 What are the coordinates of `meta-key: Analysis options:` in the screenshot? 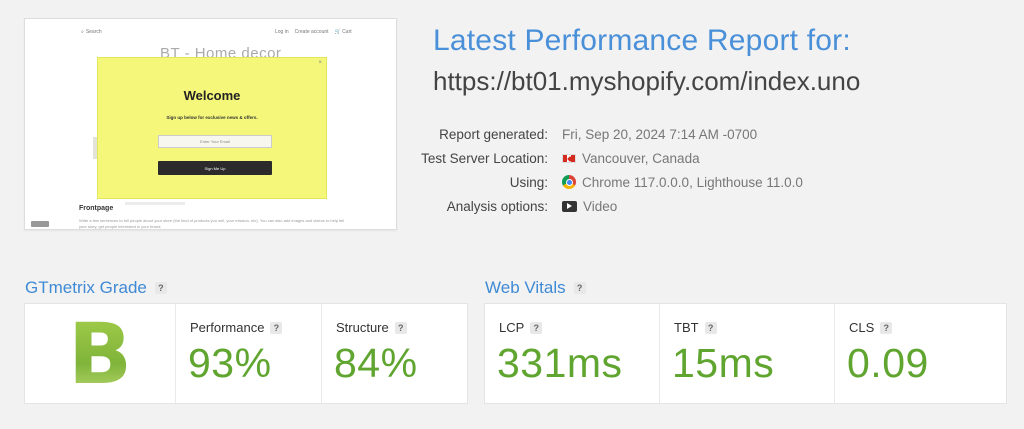 It's located at (497, 206).